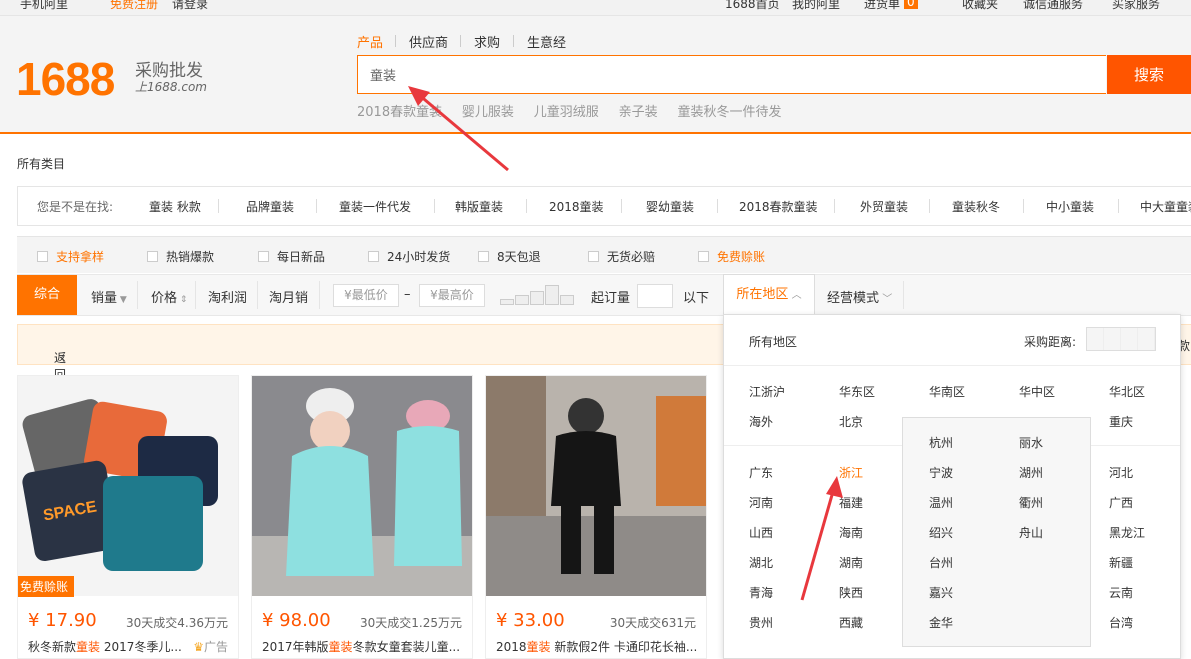  What do you see at coordinates (976, 206) in the screenshot?
I see `suggestion-item: 童装秋冬` at bounding box center [976, 206].